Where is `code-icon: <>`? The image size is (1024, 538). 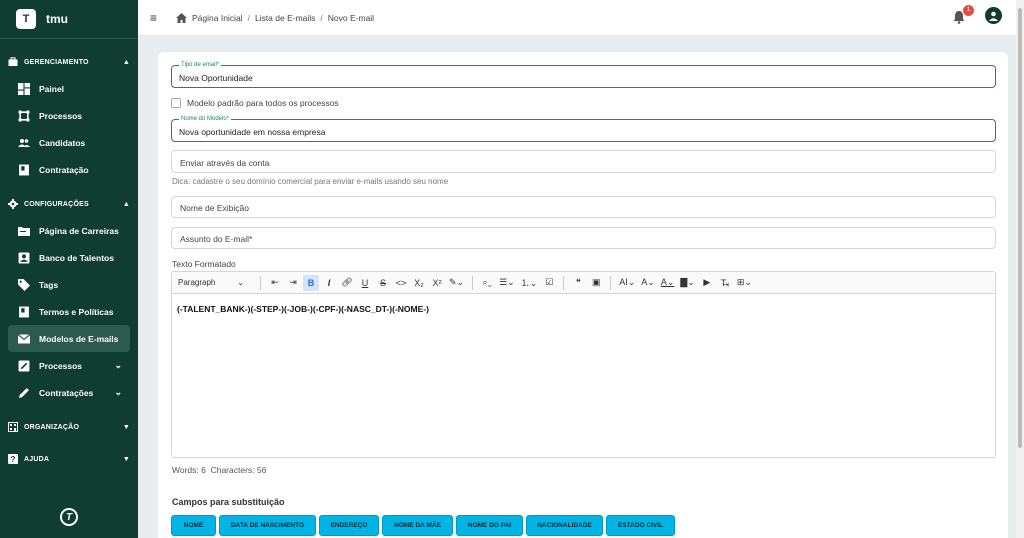 code-icon: <> is located at coordinates (401, 283).